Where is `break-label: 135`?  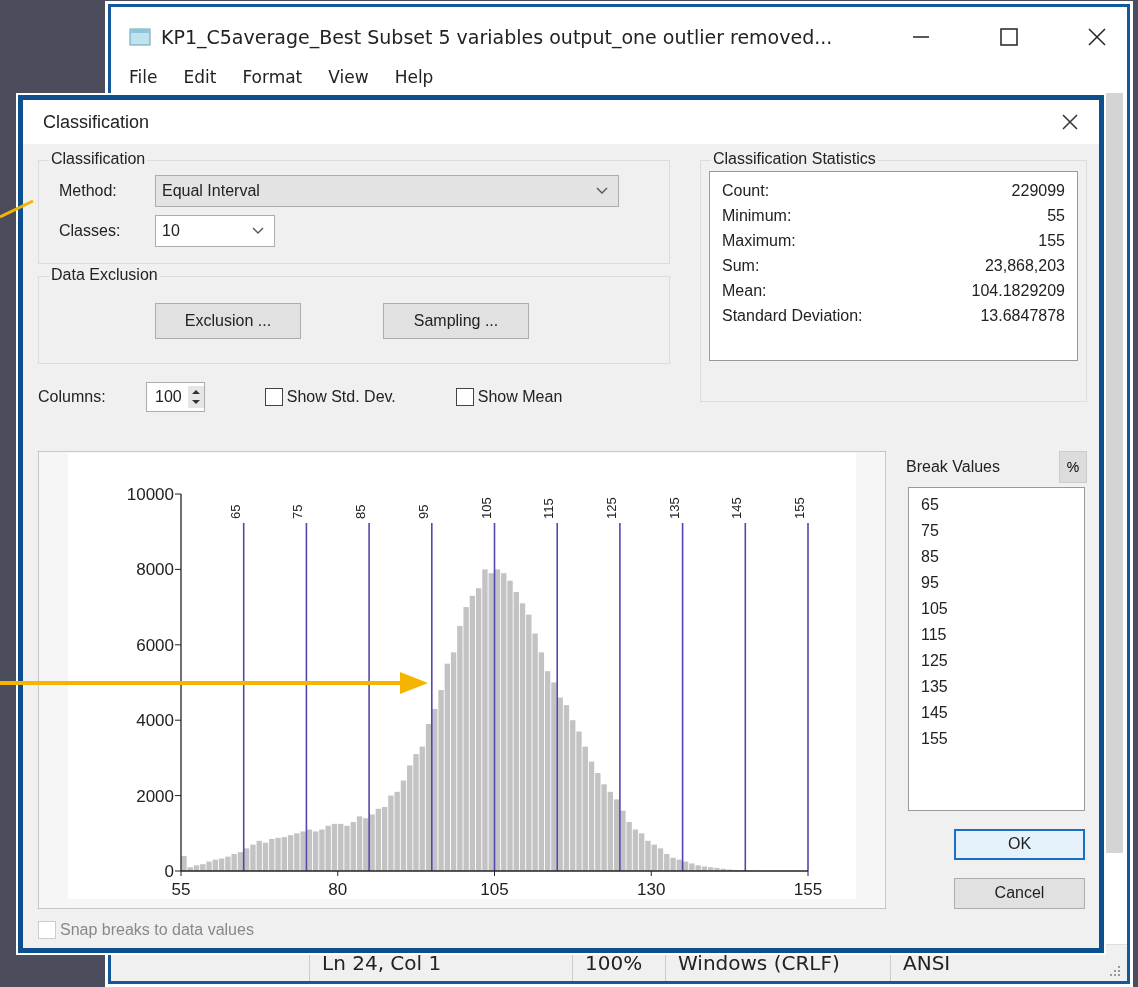
break-label: 135 is located at coordinates (674, 508).